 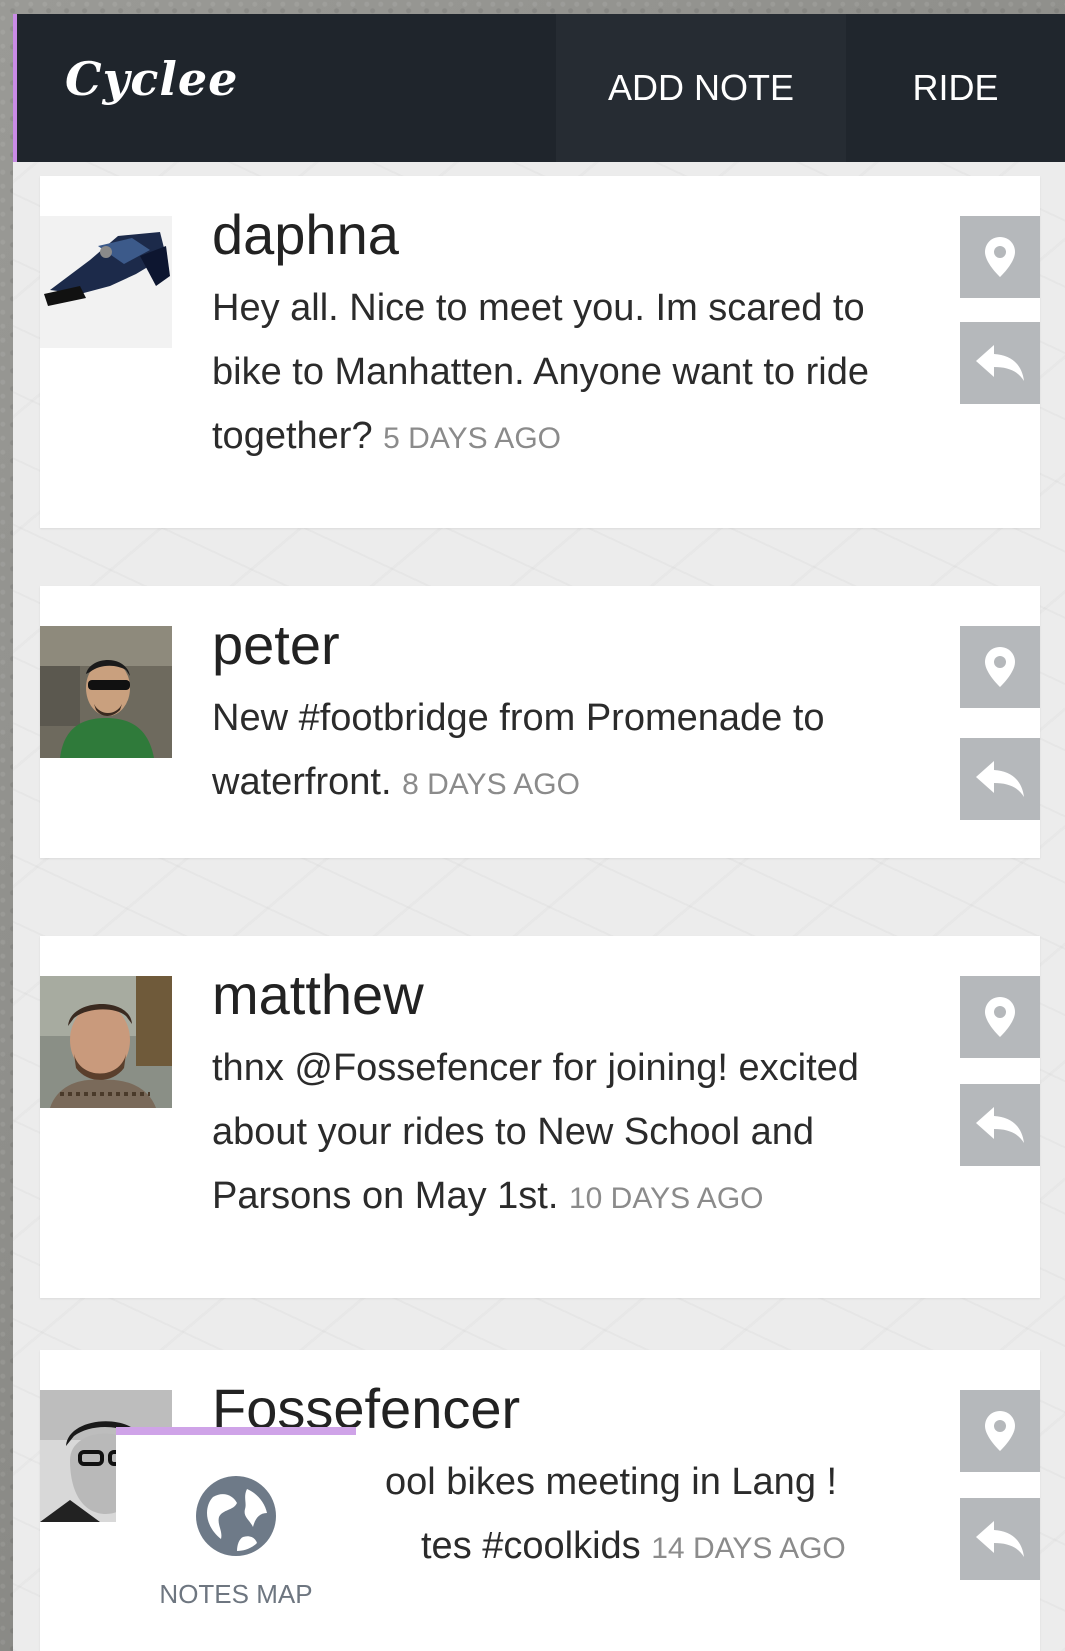 I want to click on notes-map-button: NOTES MAP, so click(x=236, y=1539).